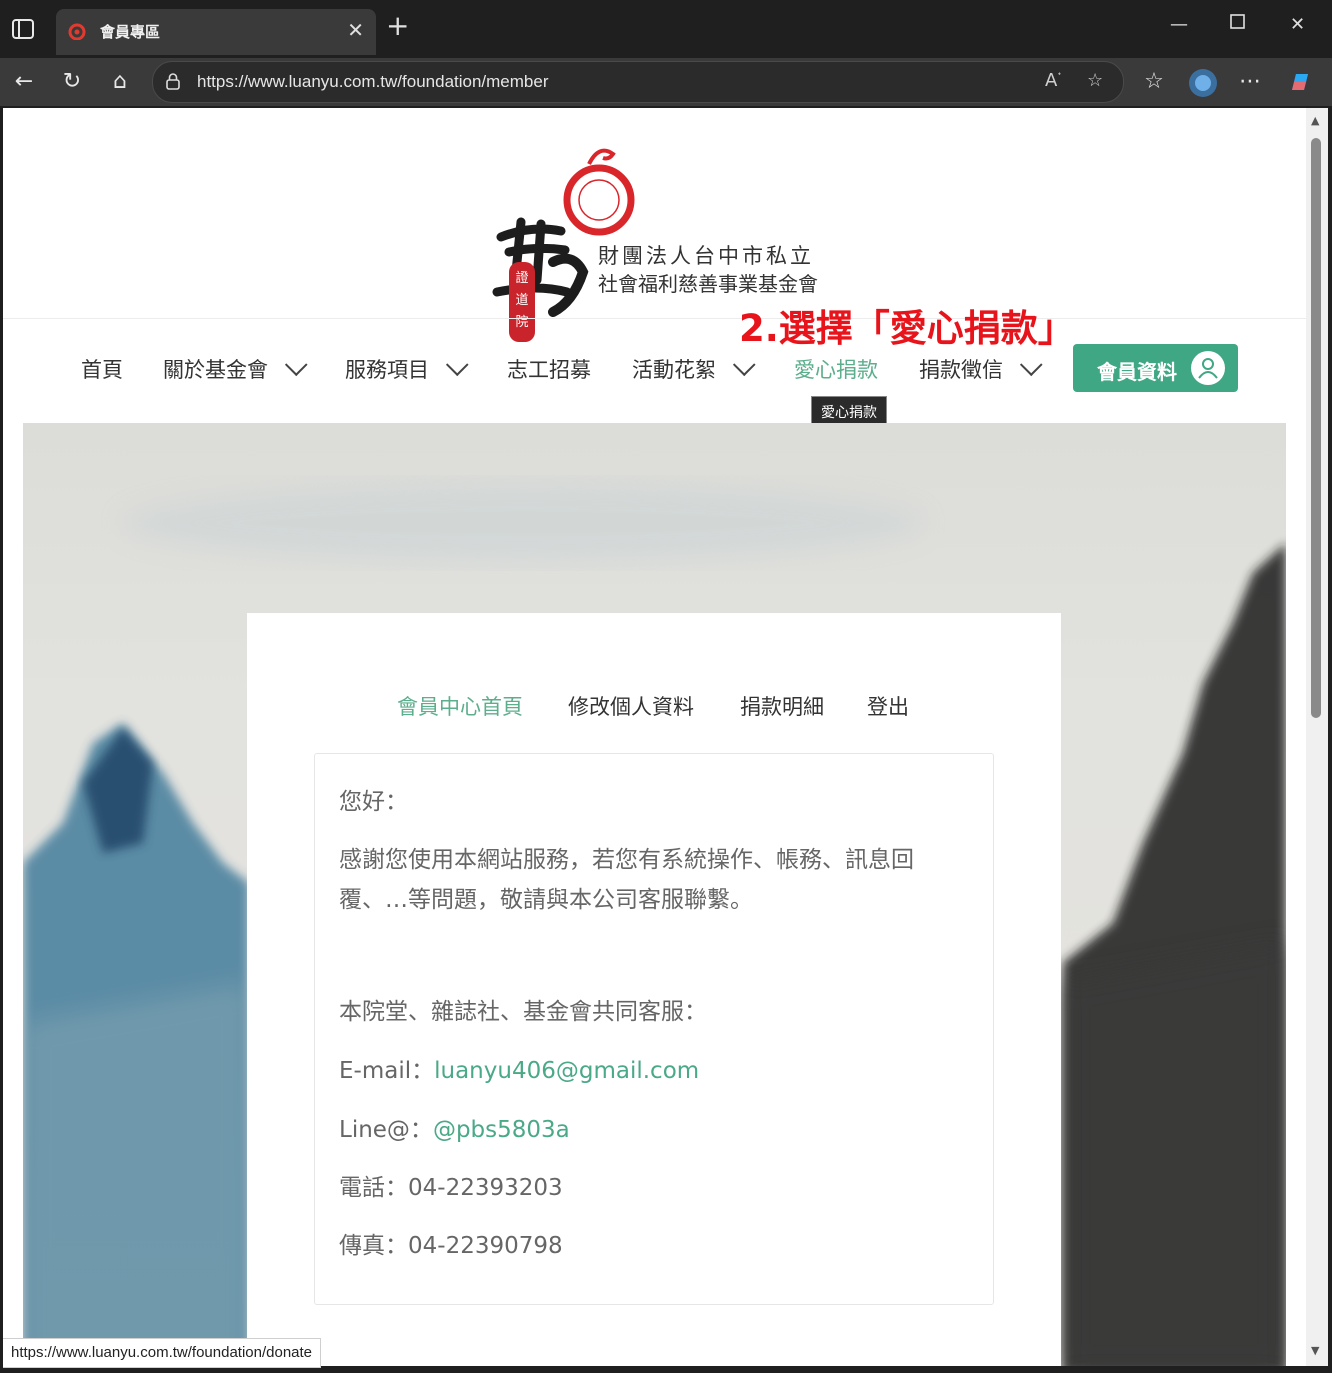 This screenshot has width=1332, height=1373. What do you see at coordinates (130, 32) in the screenshot?
I see `tab-title: 會員專區` at bounding box center [130, 32].